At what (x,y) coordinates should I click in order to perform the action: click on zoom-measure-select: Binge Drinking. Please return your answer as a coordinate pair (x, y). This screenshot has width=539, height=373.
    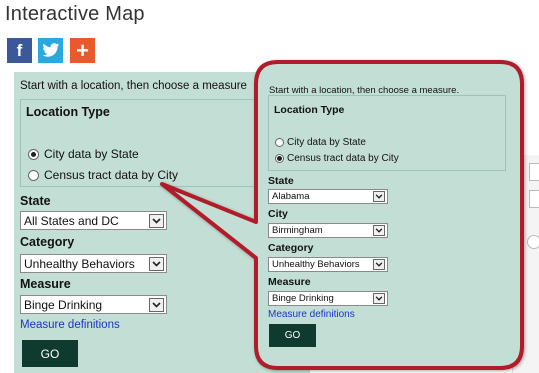
    Looking at the image, I should click on (328, 298).